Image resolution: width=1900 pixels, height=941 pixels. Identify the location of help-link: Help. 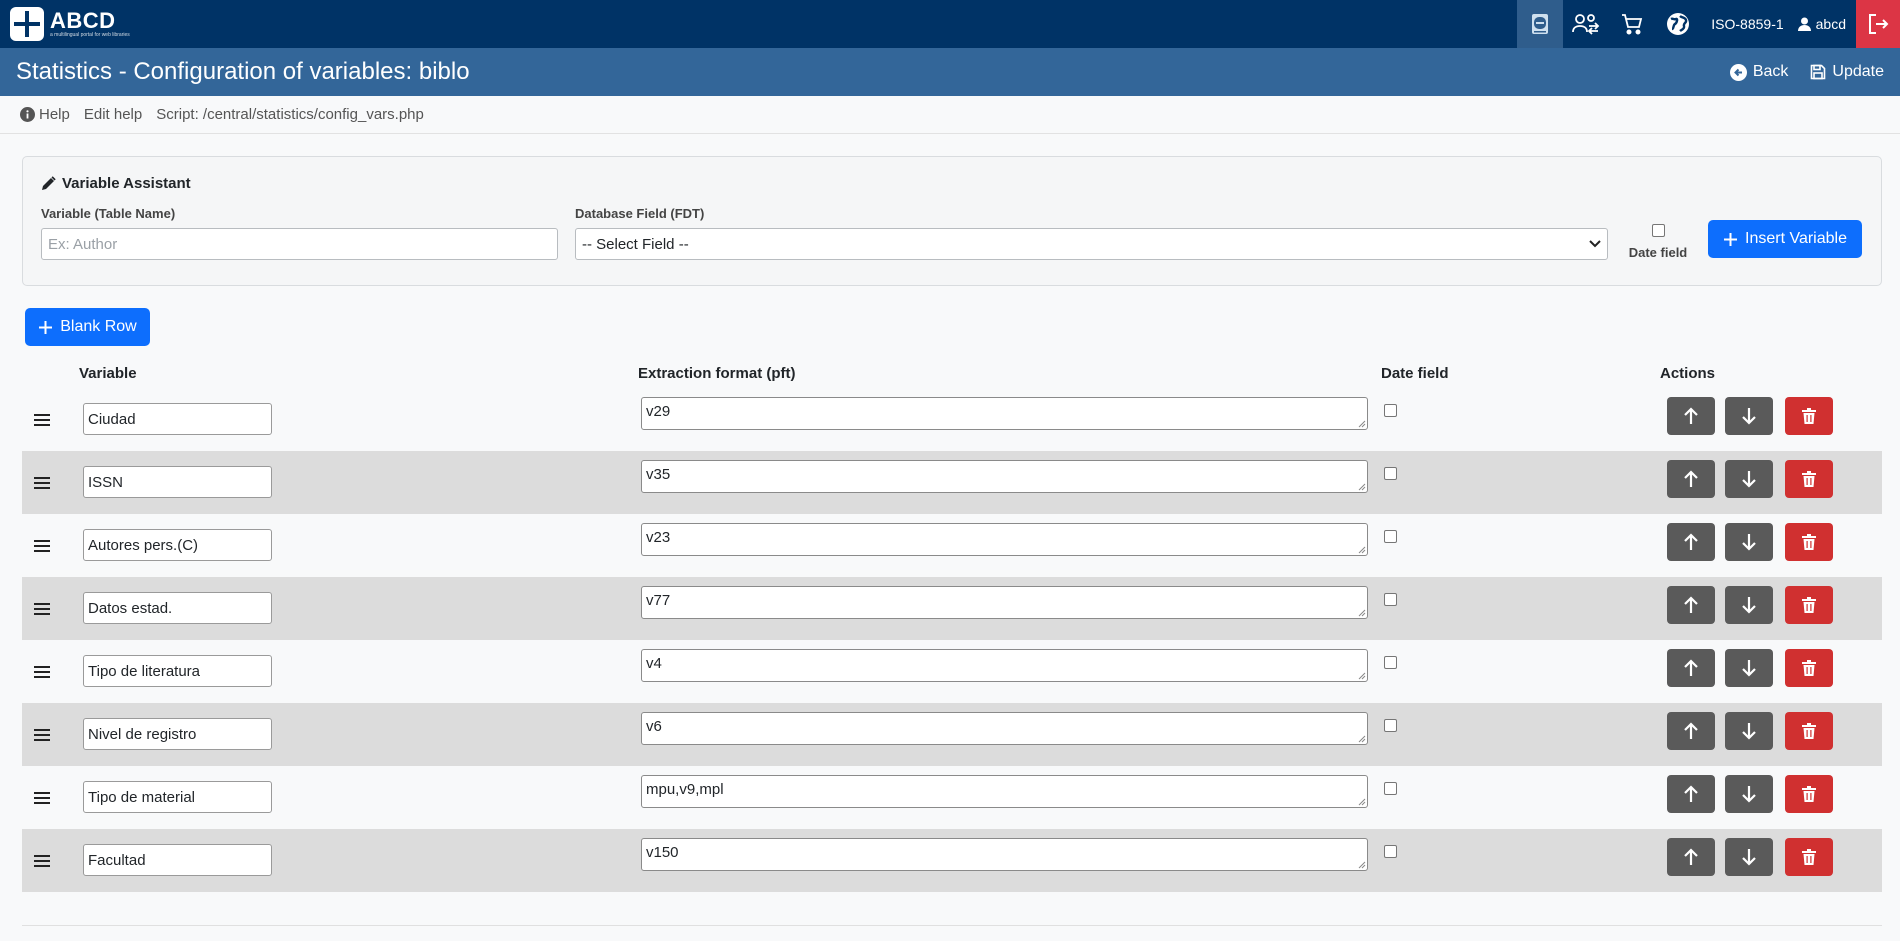
(45, 114).